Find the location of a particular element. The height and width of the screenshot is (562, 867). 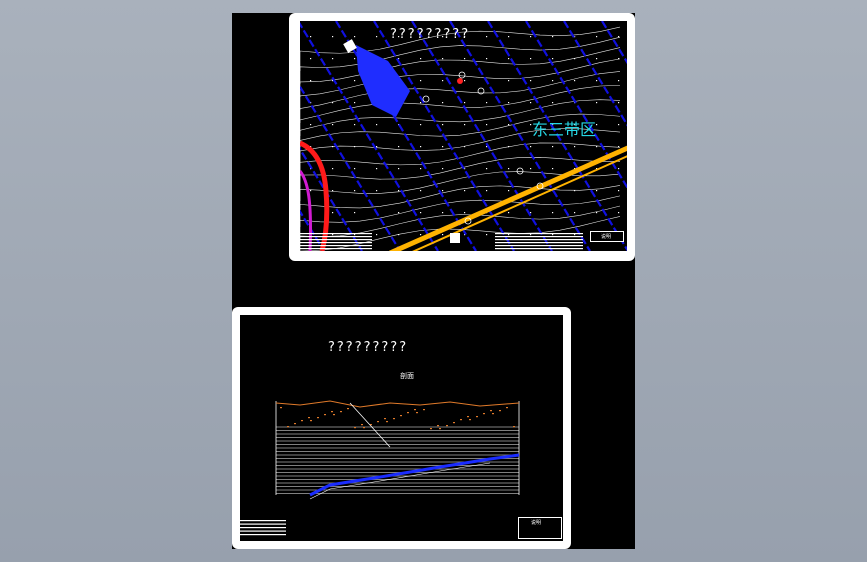

plan-title-block-label: 说明 is located at coordinates (606, 237).